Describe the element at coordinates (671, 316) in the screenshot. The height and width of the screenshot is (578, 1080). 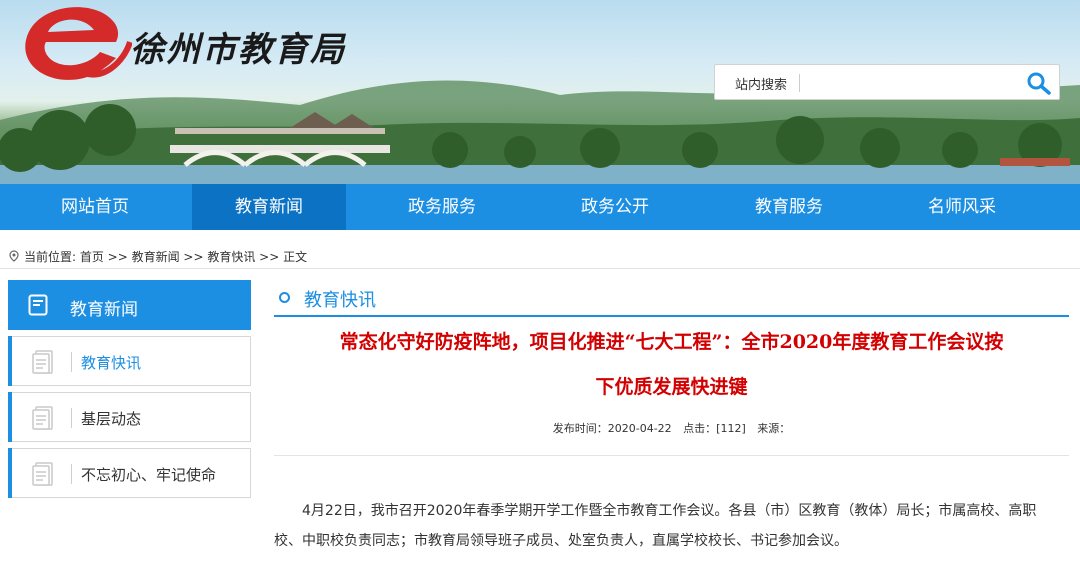
I see `section-underline` at that location.